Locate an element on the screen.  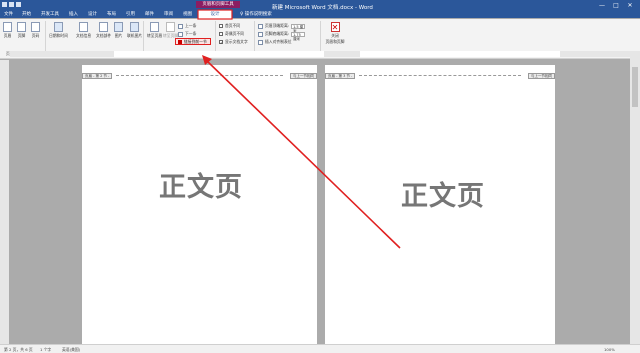
date-time-button: 日期和时间 is located at coordinates (58, 30).